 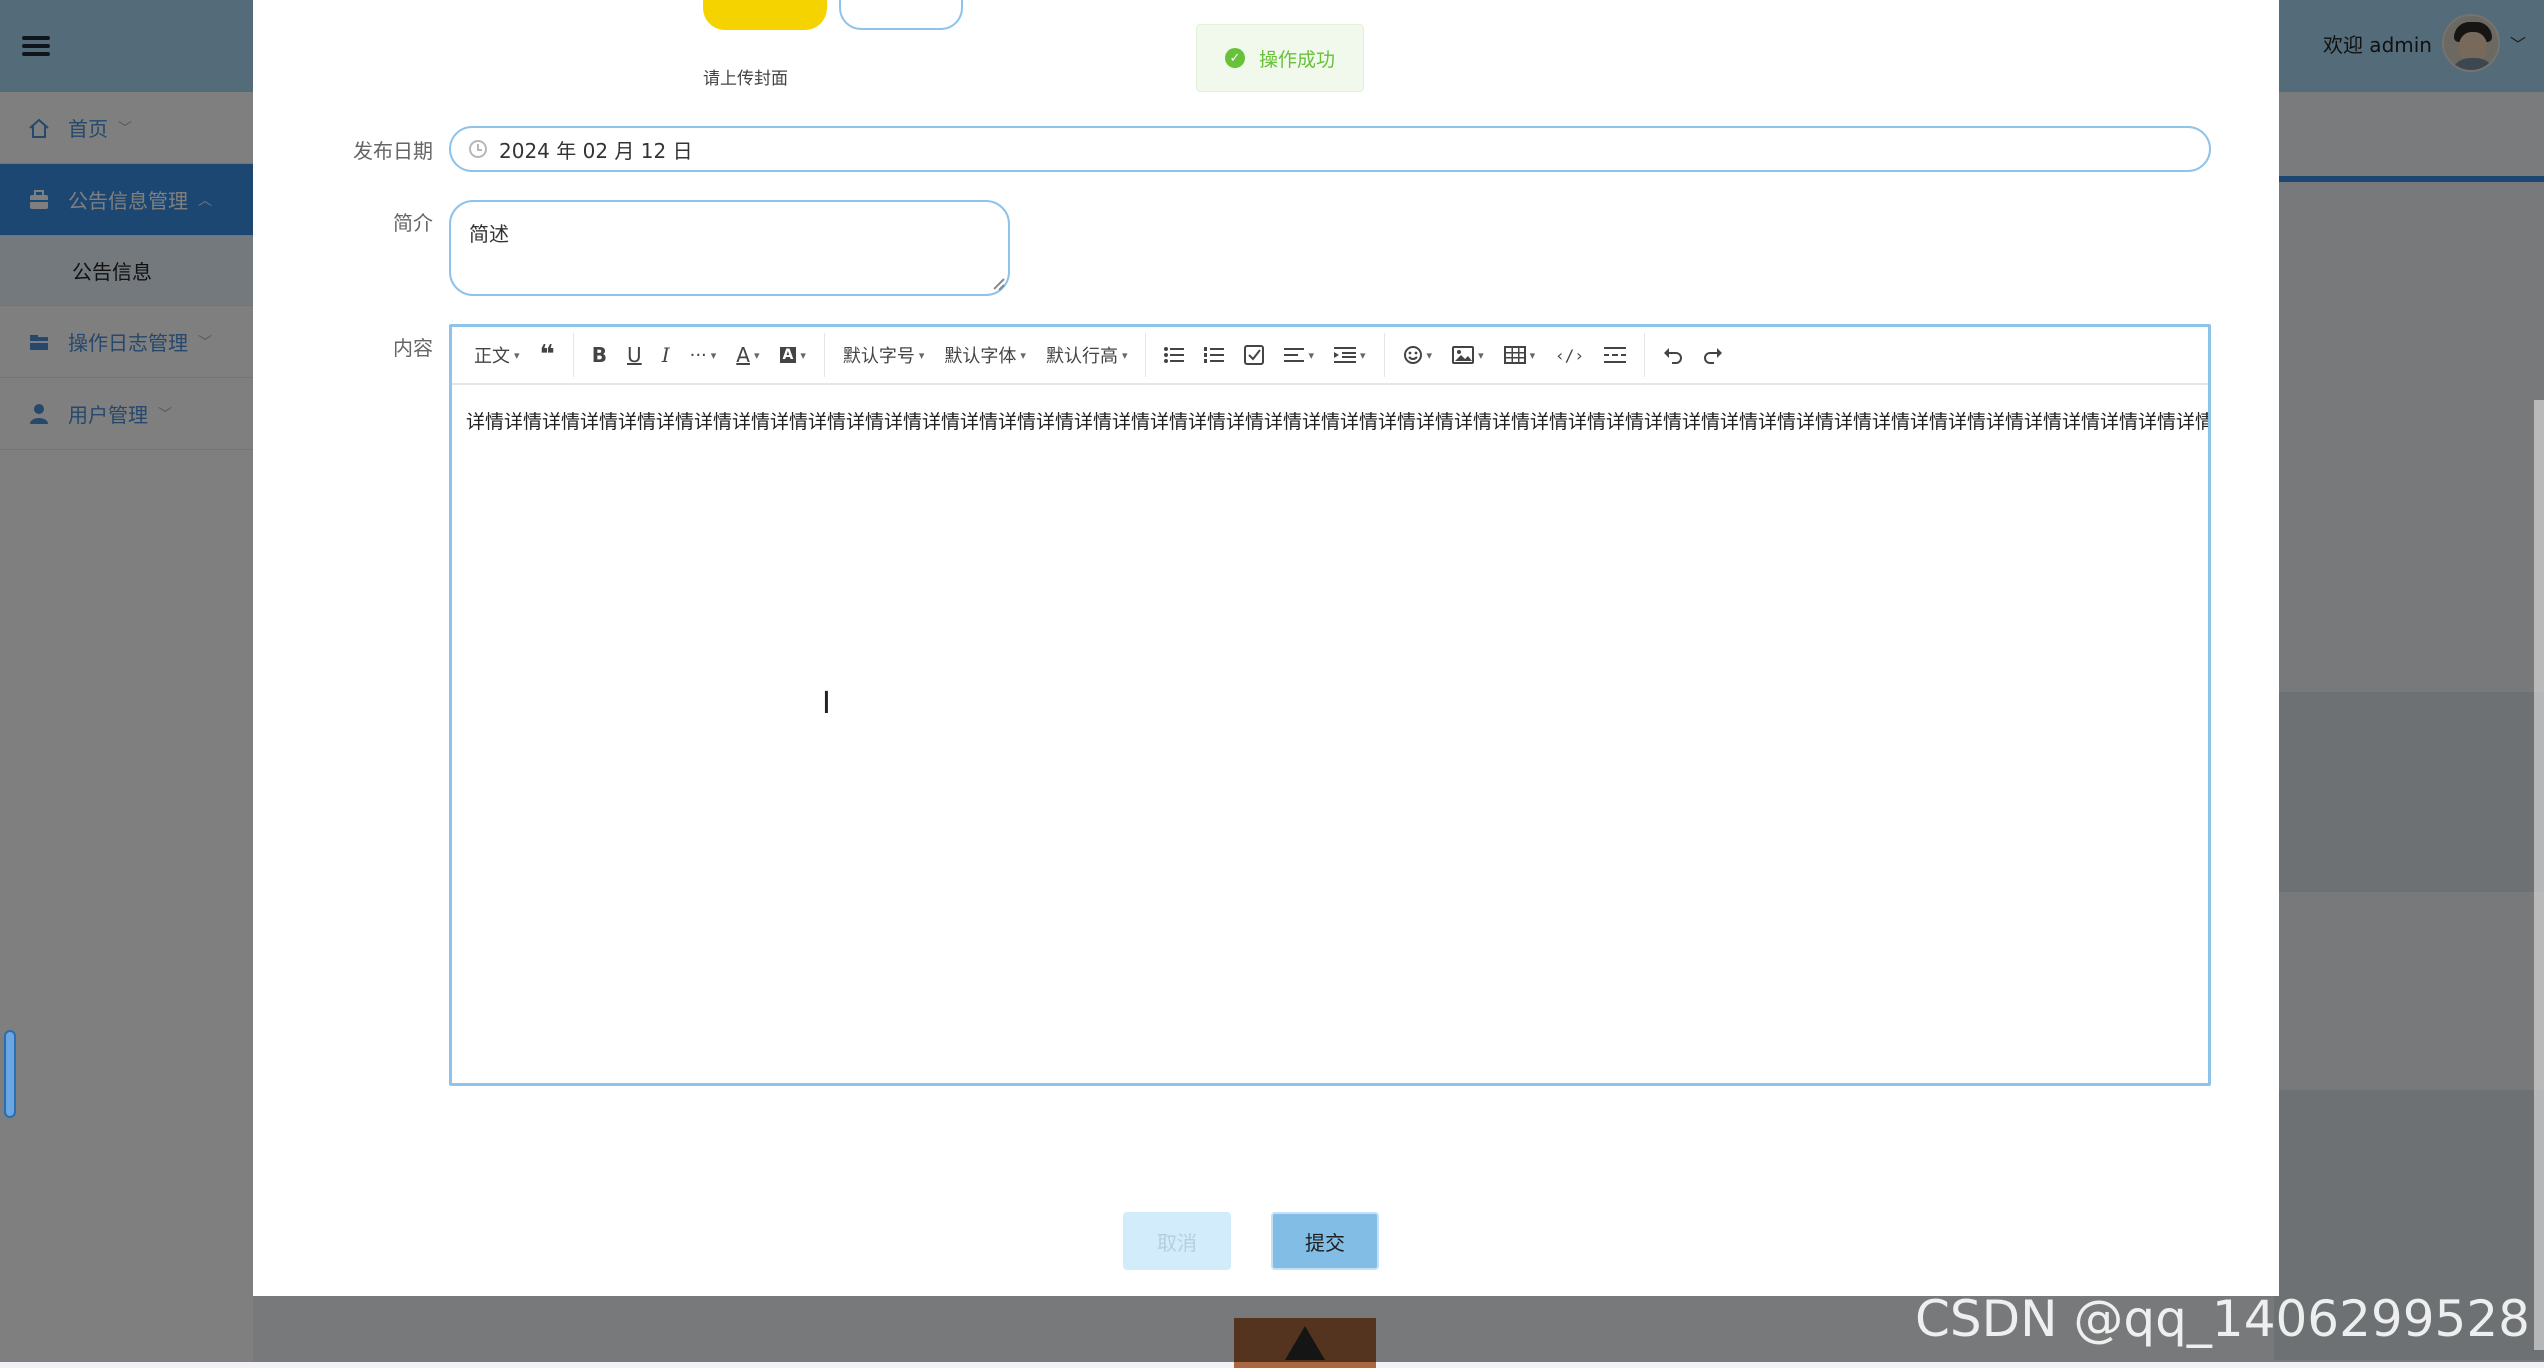 I want to click on quote-button: ❝, so click(x=547, y=355).